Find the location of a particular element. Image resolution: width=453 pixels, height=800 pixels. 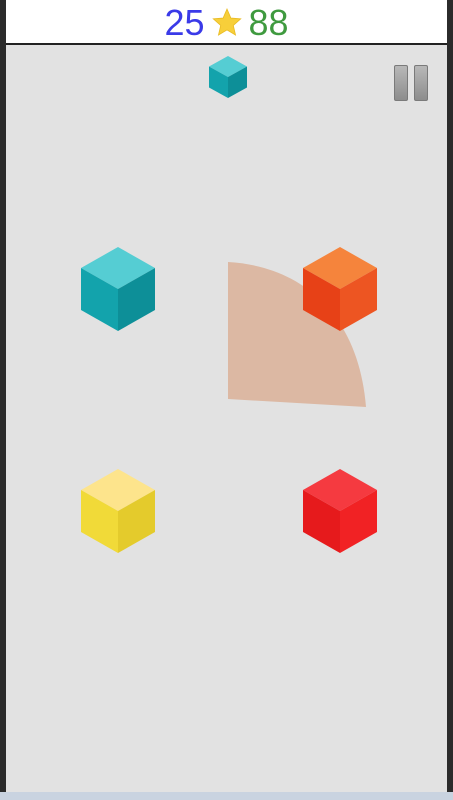

score-bar: 25 88 is located at coordinates (226, 22).